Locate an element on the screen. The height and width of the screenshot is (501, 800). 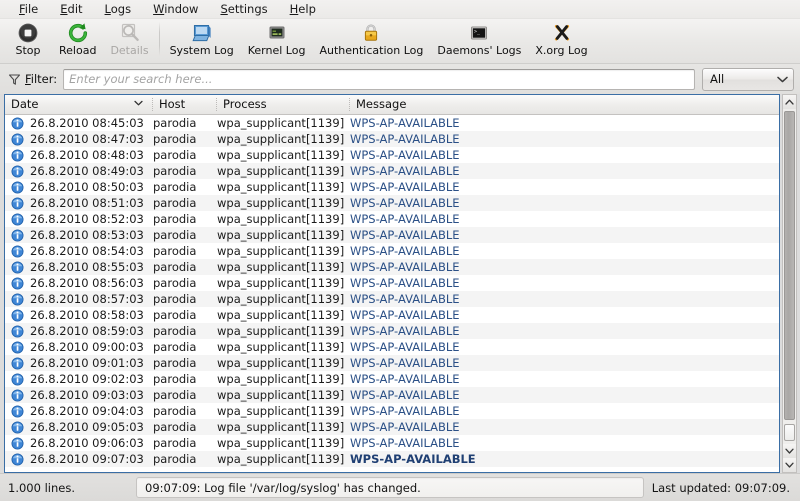
stop-icon is located at coordinates (28, 32).